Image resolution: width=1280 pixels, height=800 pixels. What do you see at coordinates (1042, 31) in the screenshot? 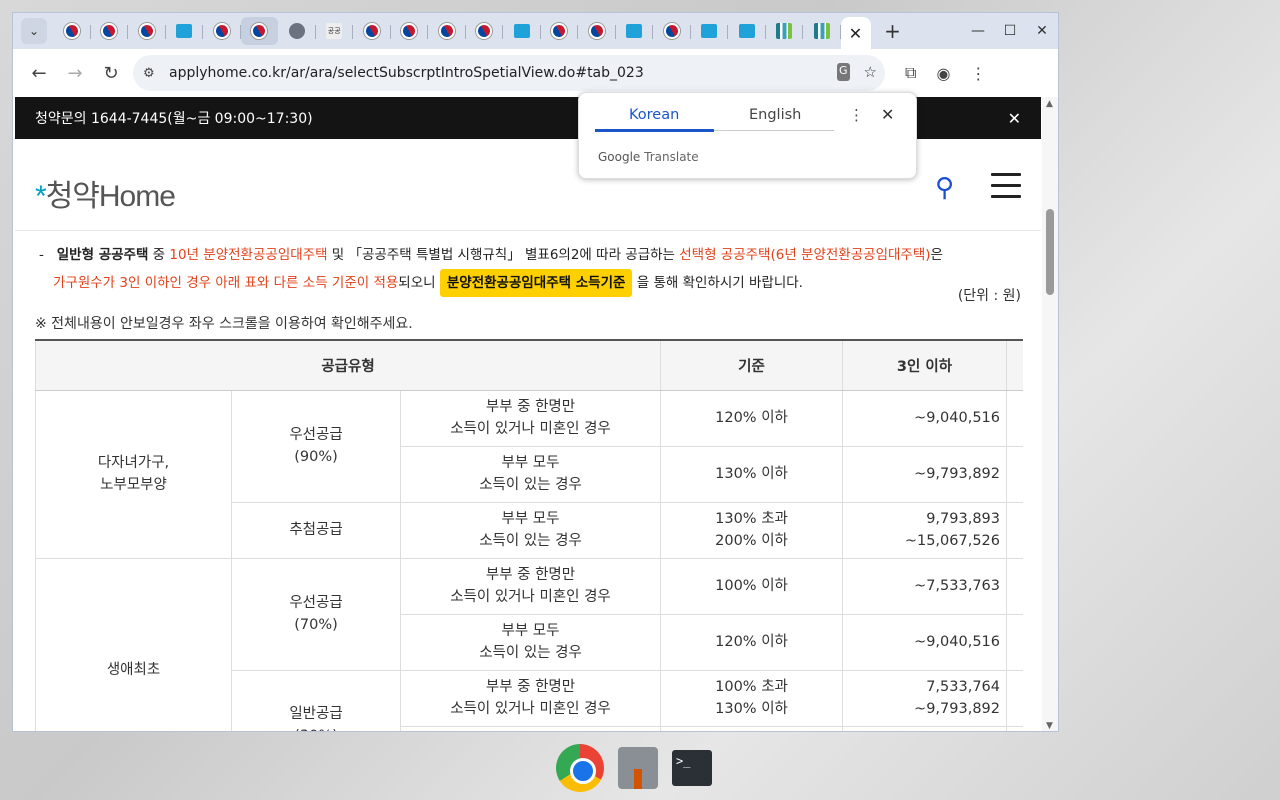
I see `close-window-icon: ✕` at bounding box center [1042, 31].